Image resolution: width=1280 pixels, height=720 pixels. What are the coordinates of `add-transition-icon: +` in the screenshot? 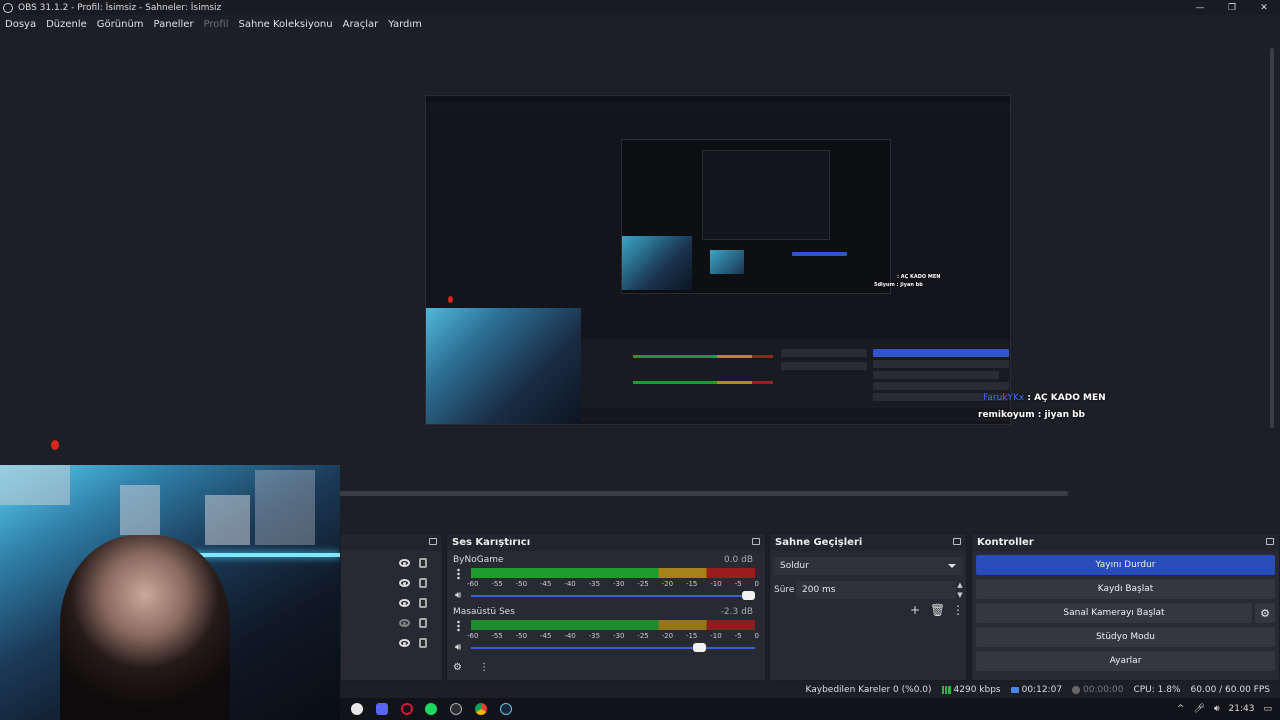 It's located at (915, 610).